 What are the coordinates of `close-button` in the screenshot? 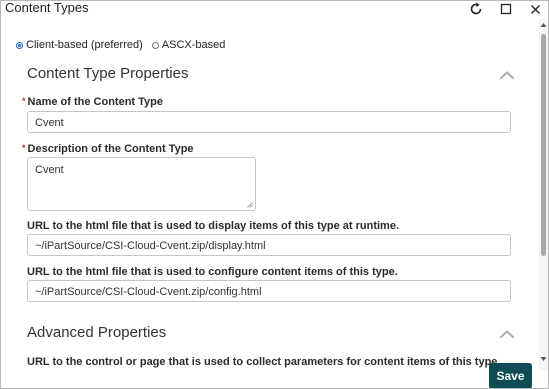 It's located at (535, 9).